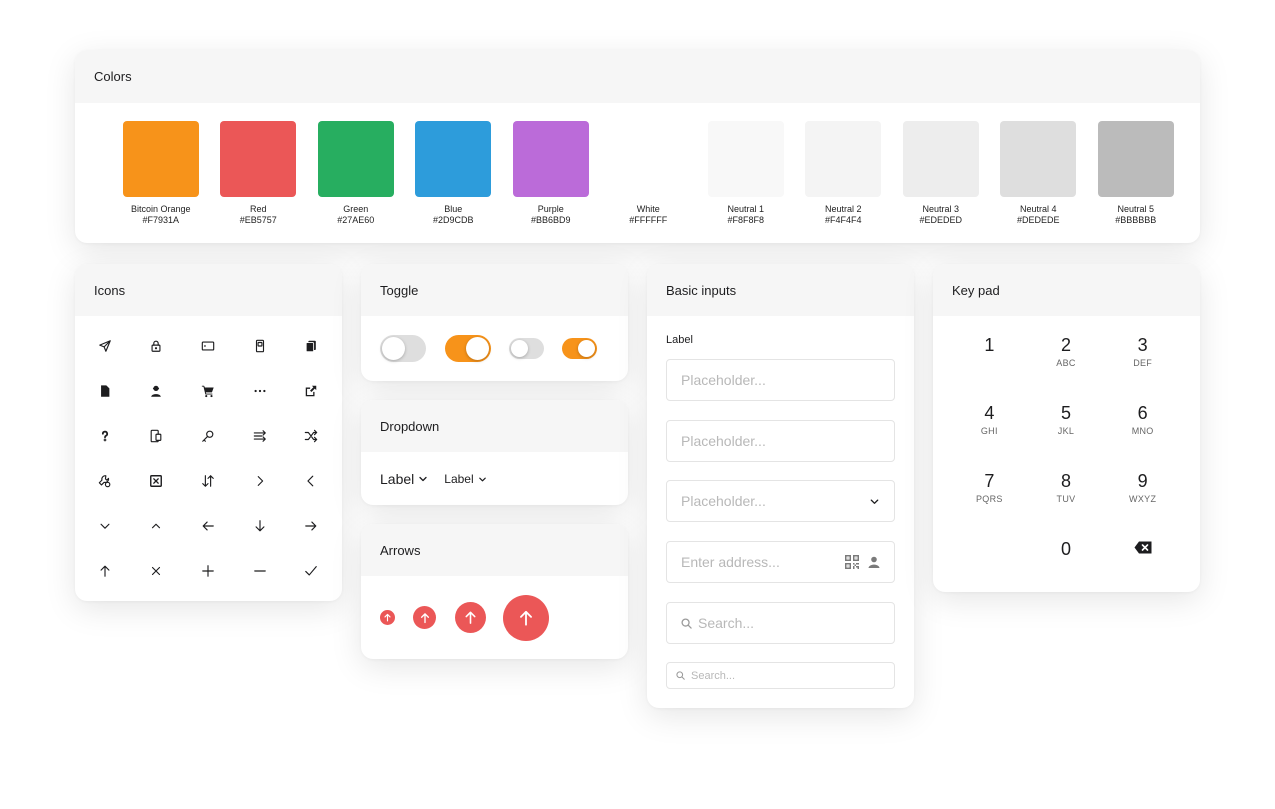 The height and width of the screenshot is (809, 1275). I want to click on chevron-up-icon, so click(157, 525).